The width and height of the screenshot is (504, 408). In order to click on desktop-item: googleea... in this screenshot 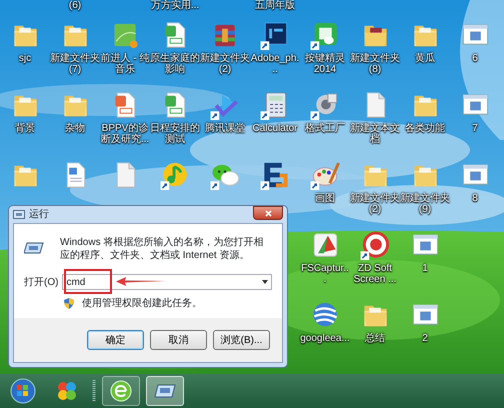, I will do `click(325, 322)`.